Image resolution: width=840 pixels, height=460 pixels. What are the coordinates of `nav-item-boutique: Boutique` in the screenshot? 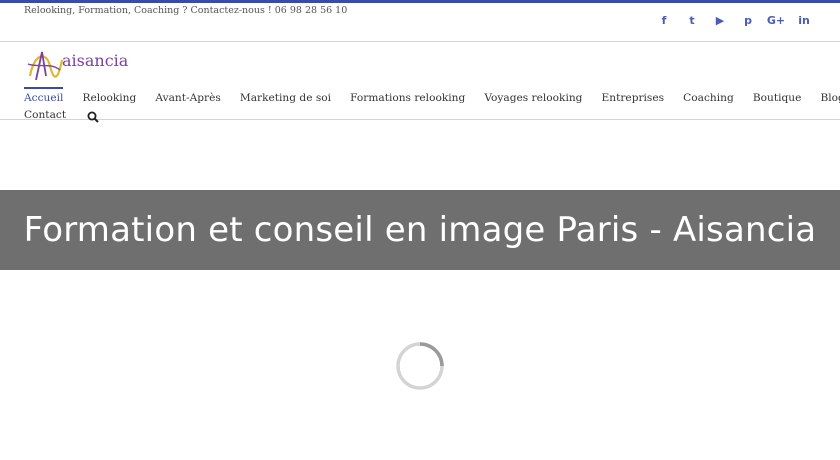 It's located at (777, 98).